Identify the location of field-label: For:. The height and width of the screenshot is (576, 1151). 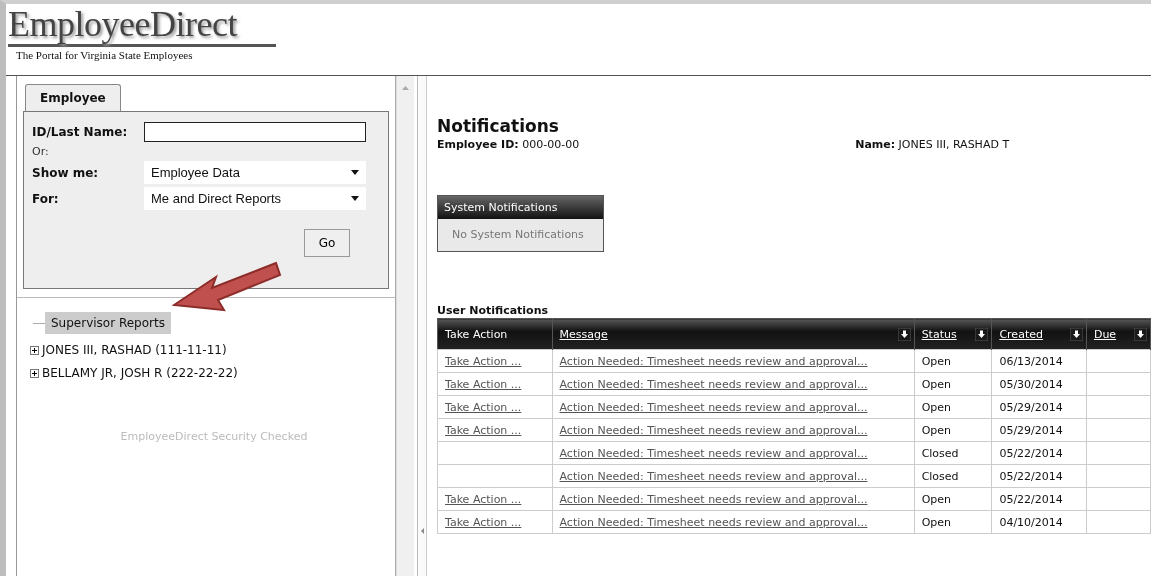
(46, 198).